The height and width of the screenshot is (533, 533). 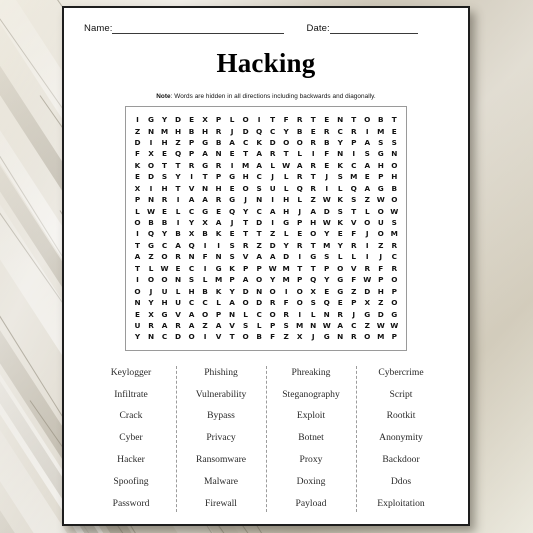 What do you see at coordinates (130, 482) in the screenshot?
I see `word-list-item: Spoofing` at bounding box center [130, 482].